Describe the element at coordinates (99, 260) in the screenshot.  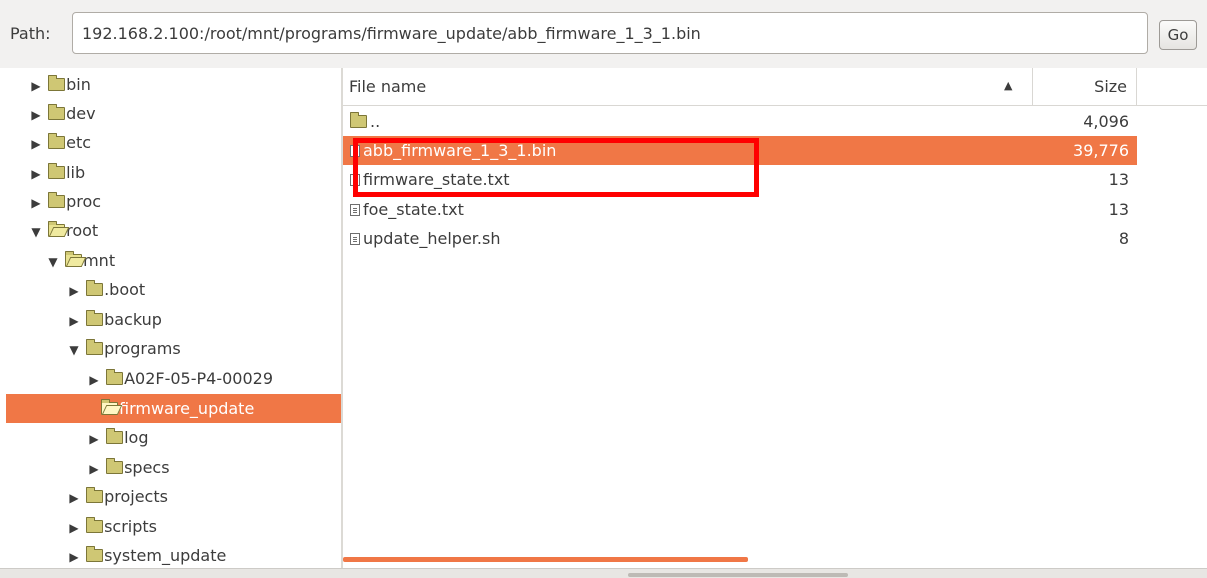
I see `tree-item-label: mnt` at that location.